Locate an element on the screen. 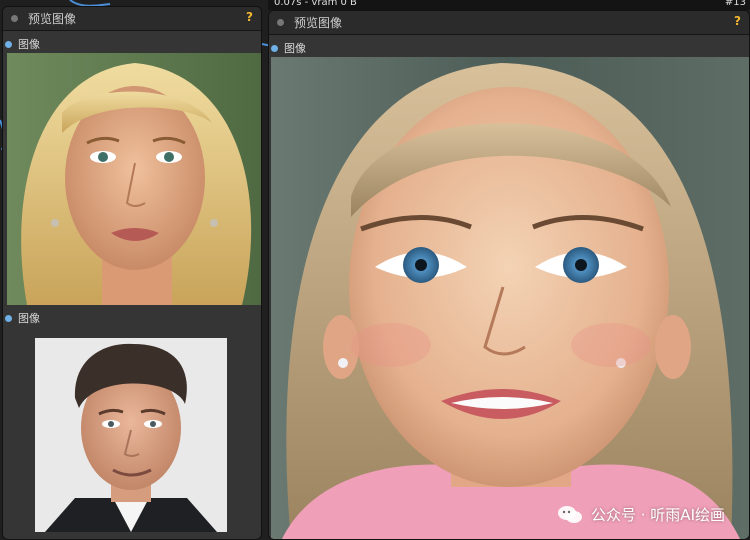  execution-info-bar: 0.07s - vram 0 B #13 is located at coordinates (509, 5).